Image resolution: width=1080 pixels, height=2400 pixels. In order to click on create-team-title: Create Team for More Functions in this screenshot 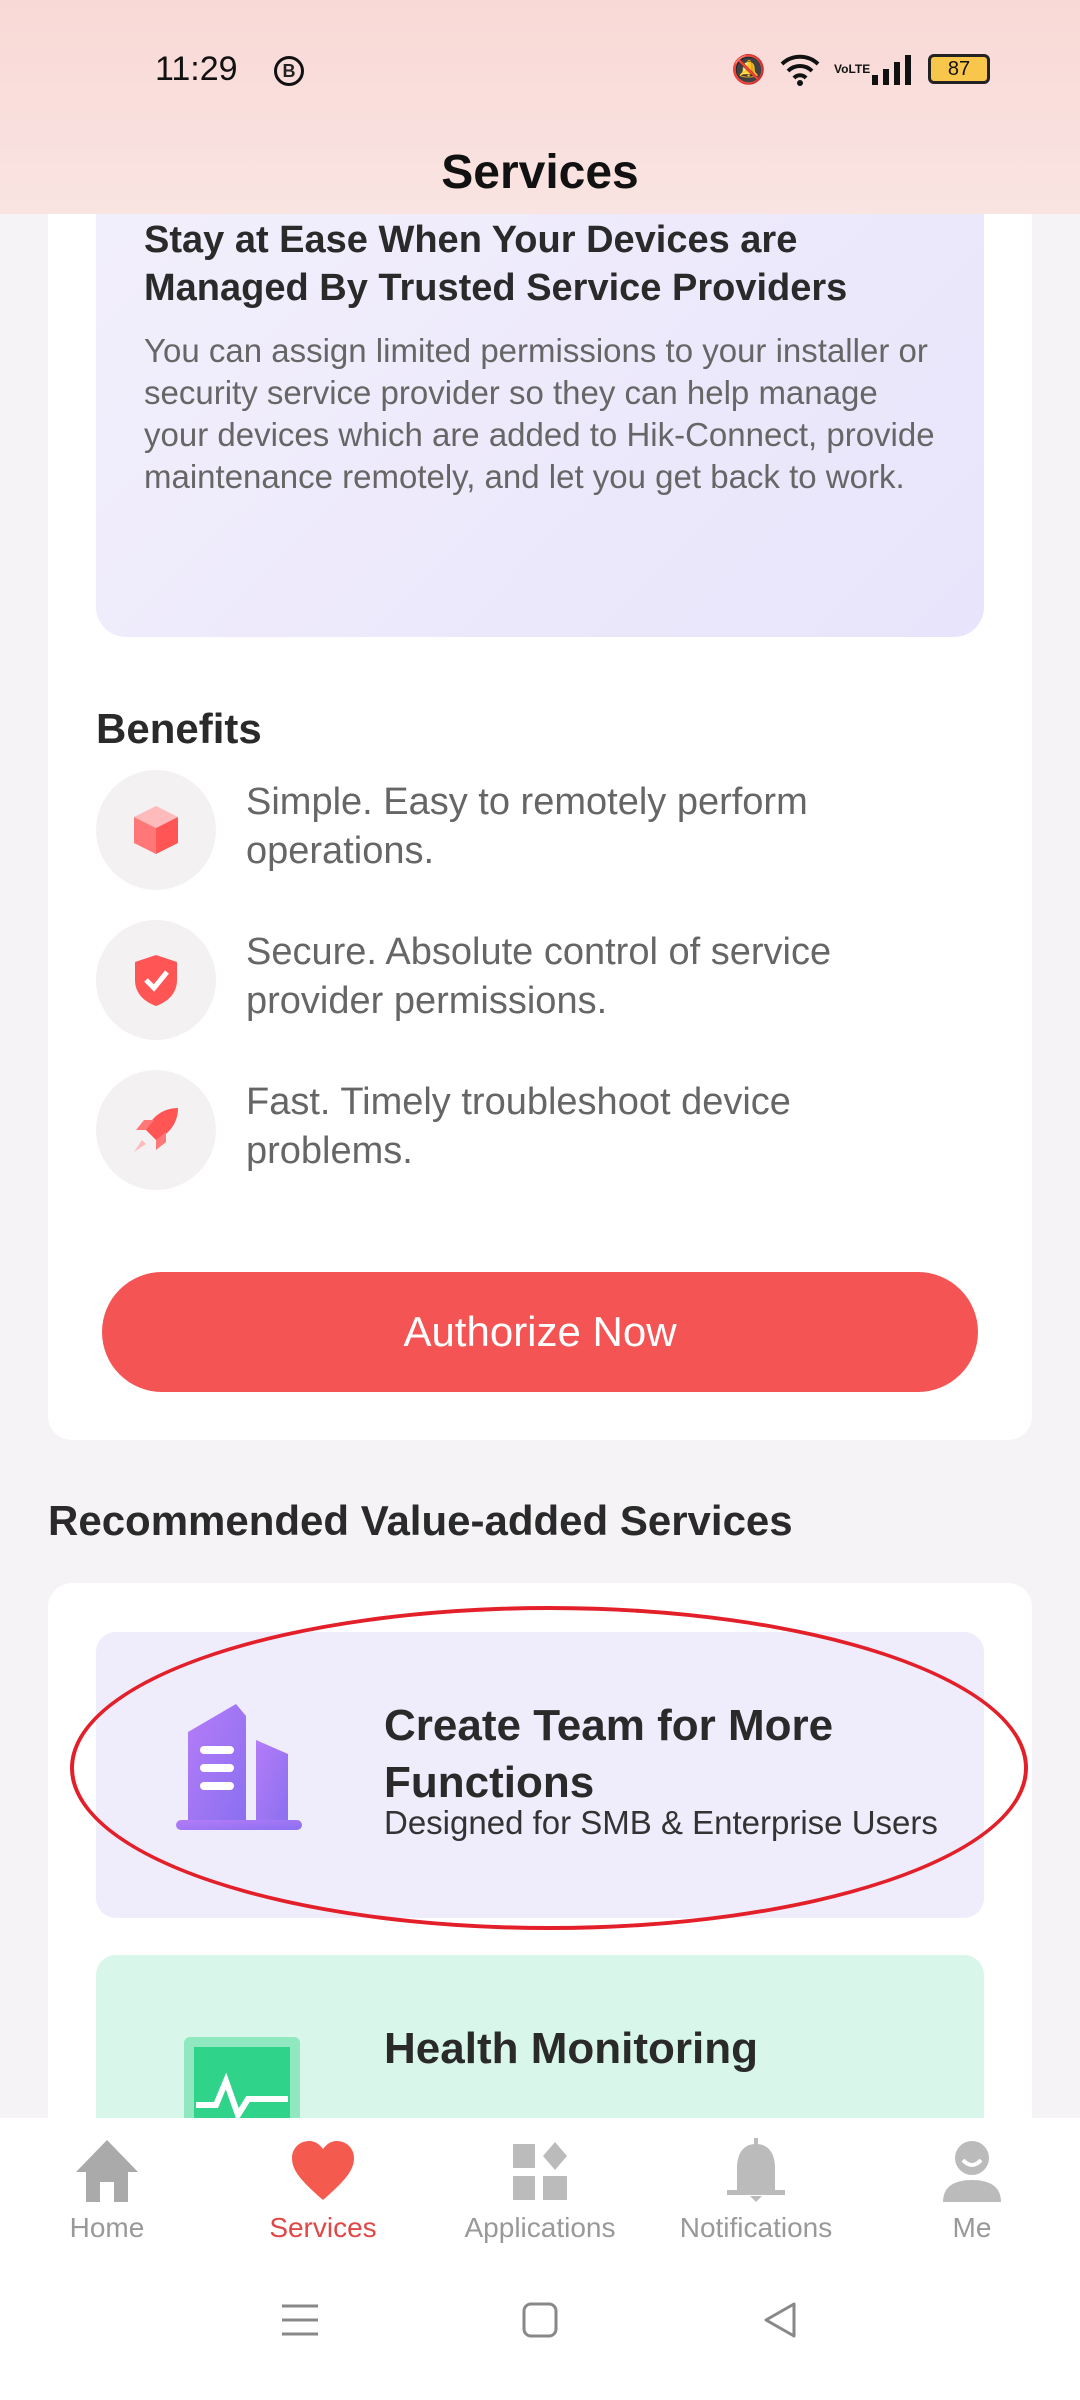, I will do `click(609, 1754)`.